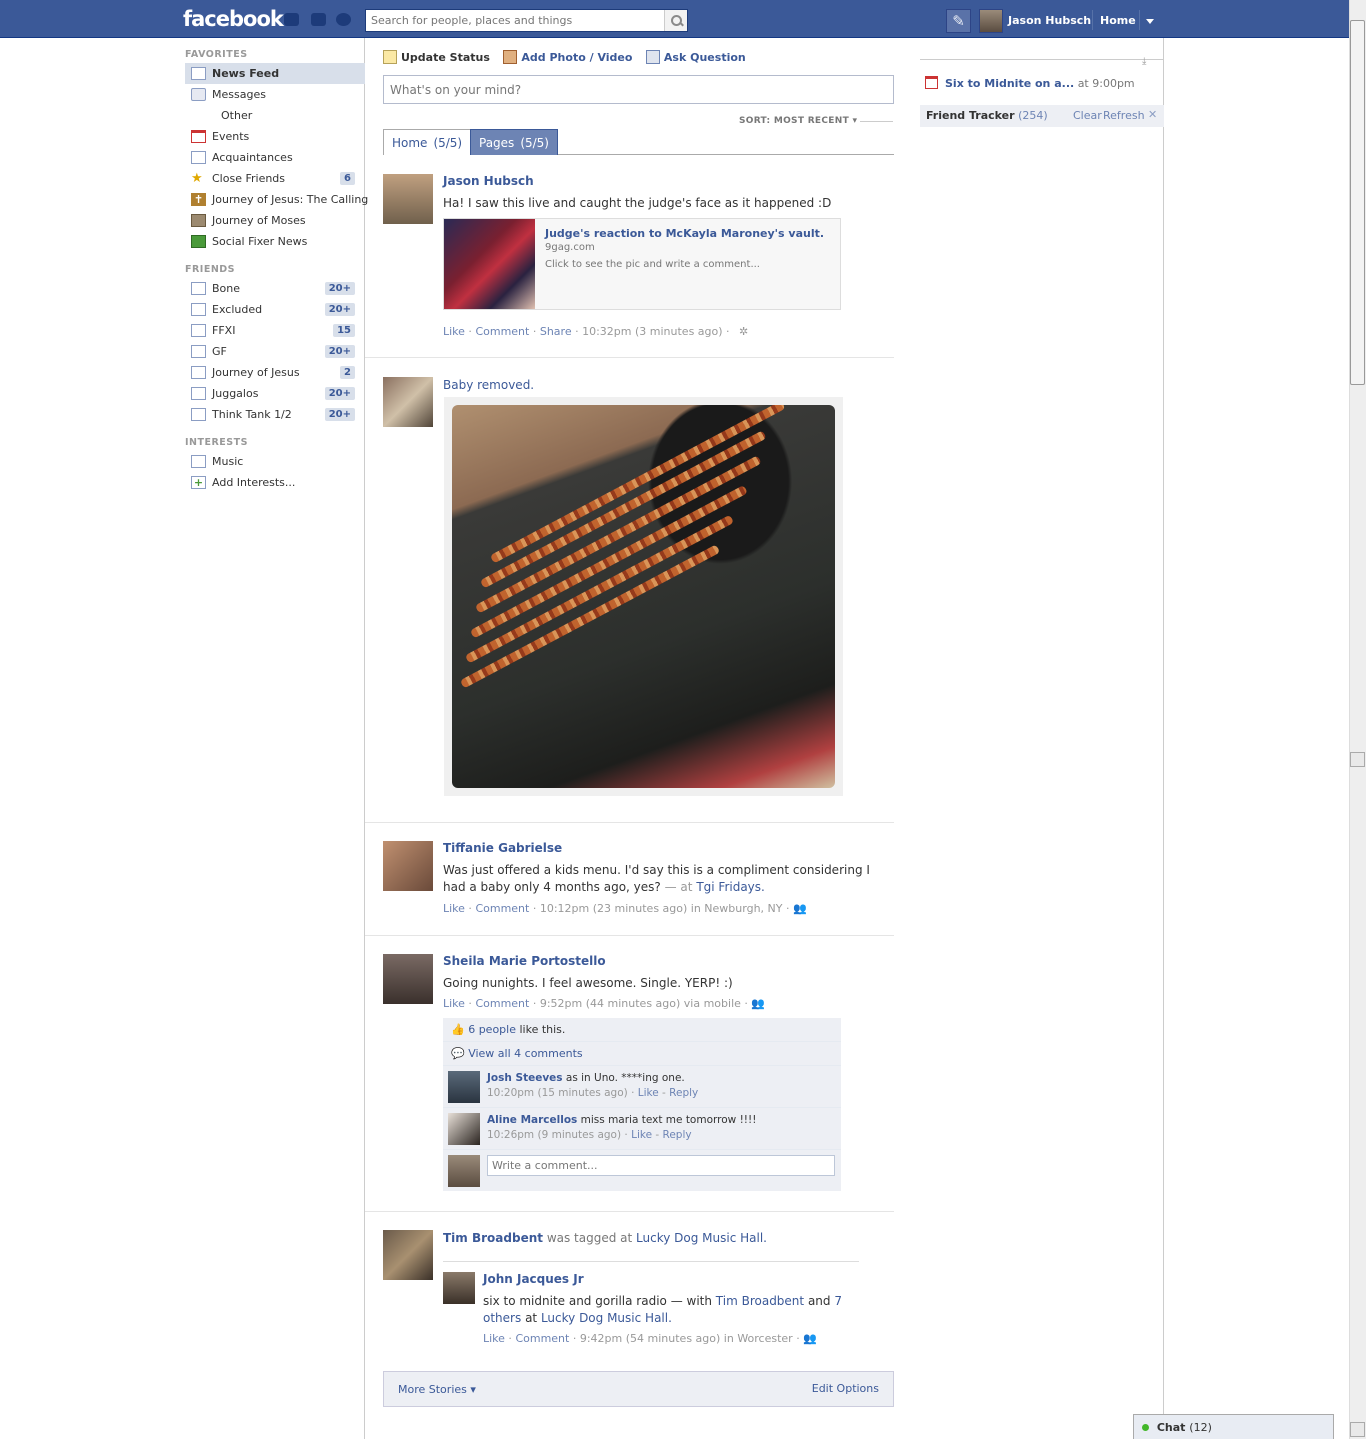  What do you see at coordinates (275, 115) in the screenshot?
I see `sidebar-item-other: Other` at bounding box center [275, 115].